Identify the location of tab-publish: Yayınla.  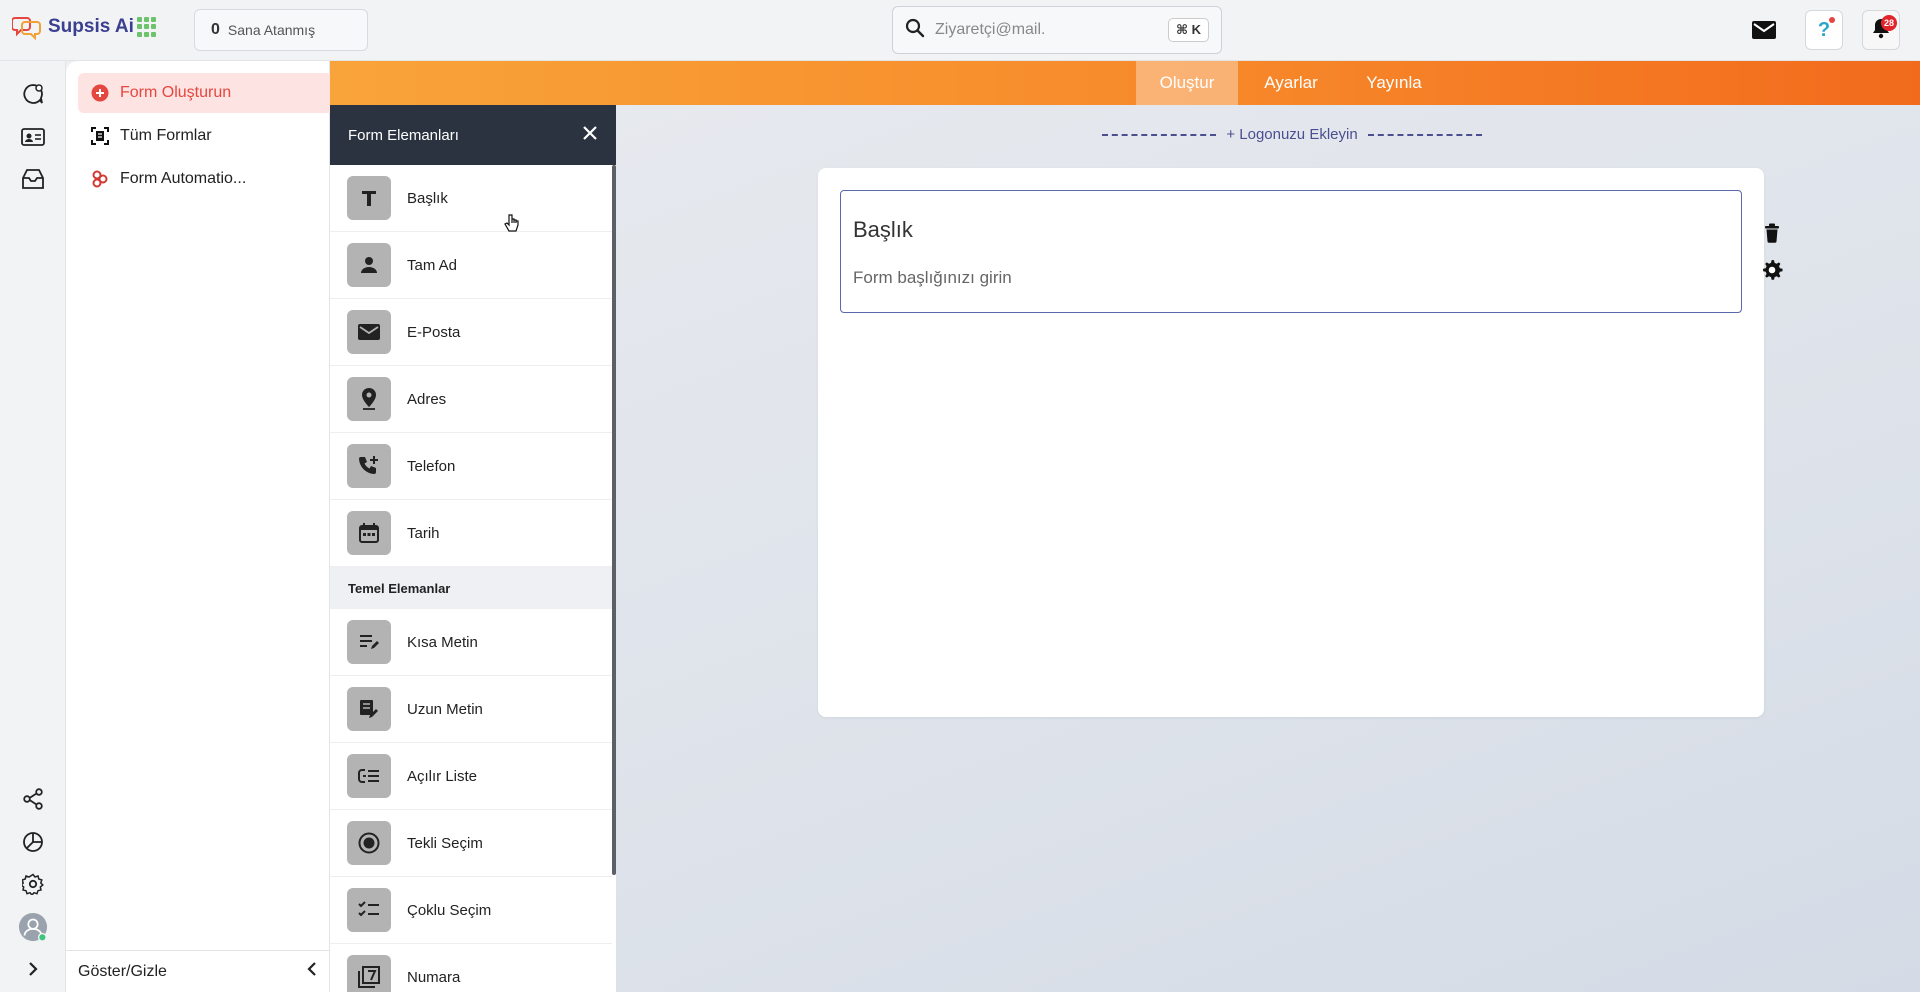
(1394, 83).